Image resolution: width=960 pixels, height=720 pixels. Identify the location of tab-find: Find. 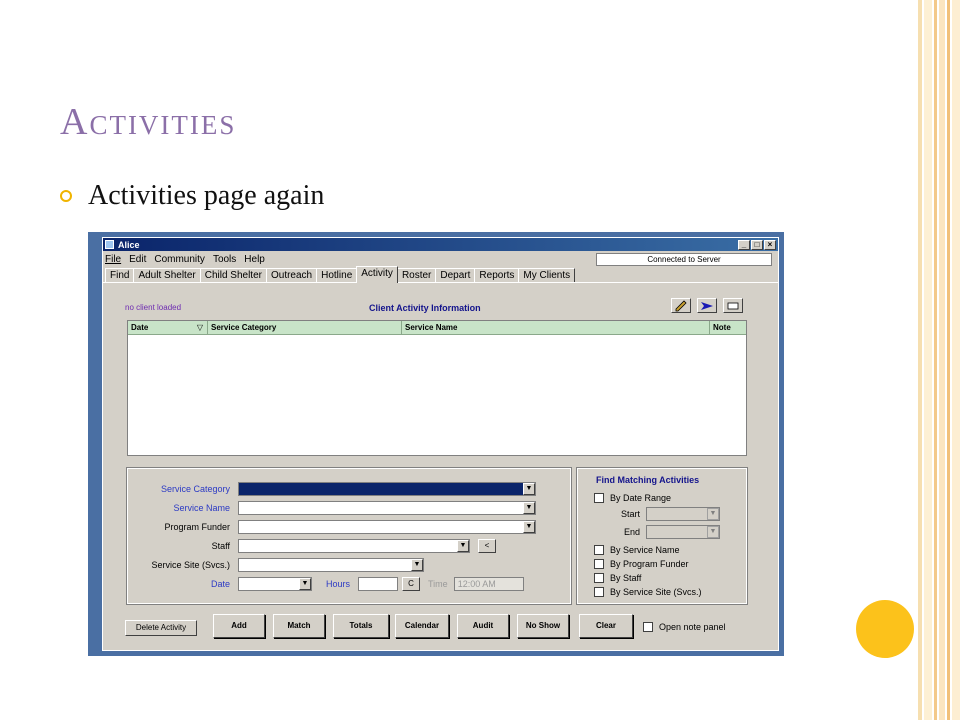
(120, 275).